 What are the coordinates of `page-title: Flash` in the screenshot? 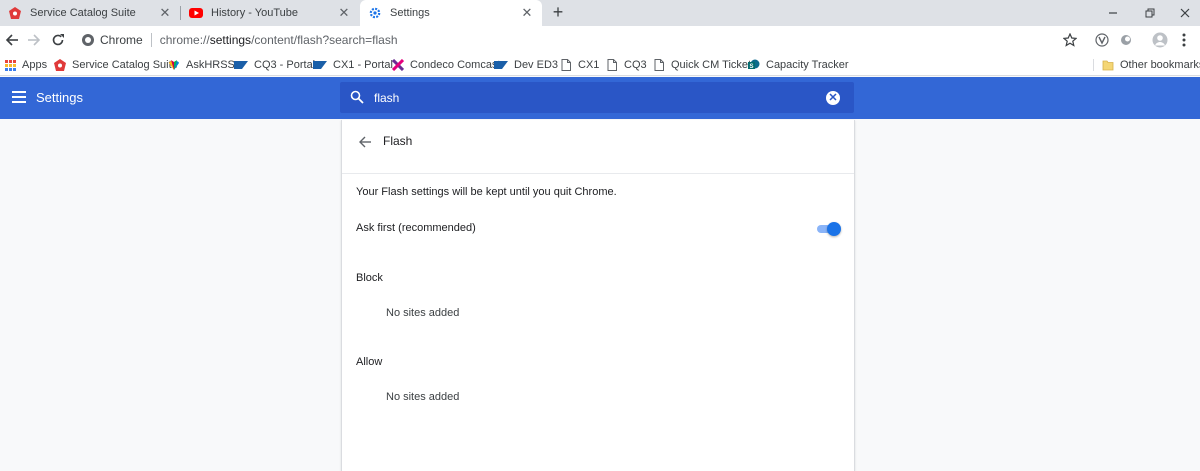 It's located at (398, 141).